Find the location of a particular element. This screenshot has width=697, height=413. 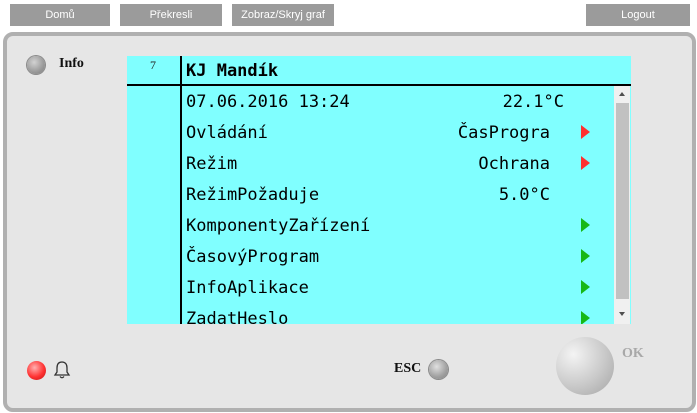

menu-row-value: 5.0°C is located at coordinates (524, 195).